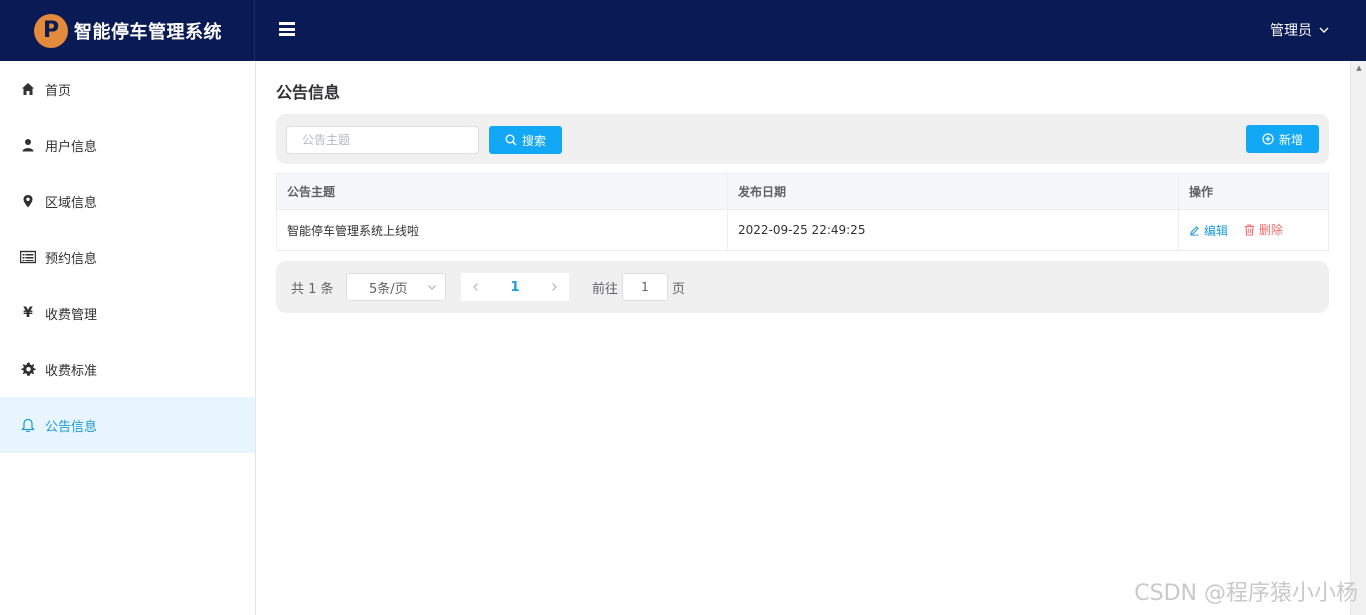  What do you see at coordinates (1358, 338) in the screenshot?
I see `scrollbar: ▲` at bounding box center [1358, 338].